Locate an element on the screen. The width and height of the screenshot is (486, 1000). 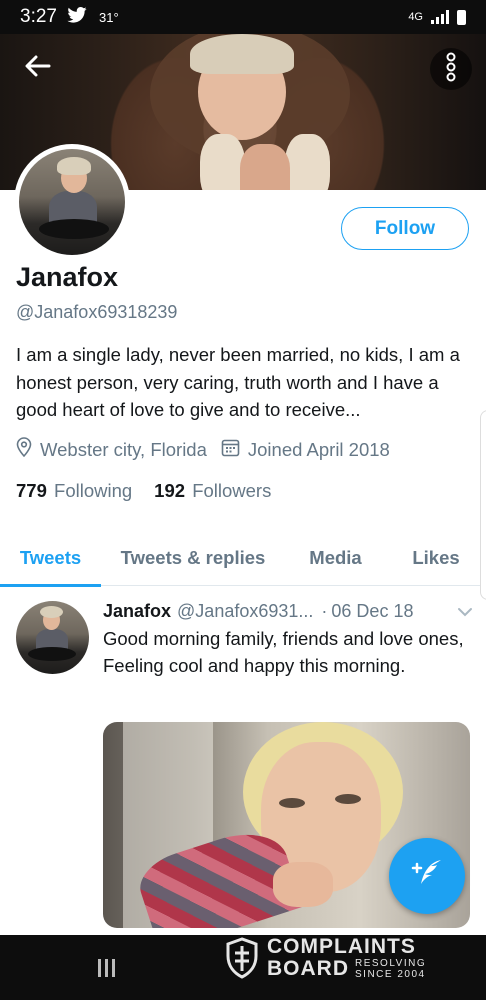
tab-tweets-replies: Tweets & replies is located at coordinates (193, 558).